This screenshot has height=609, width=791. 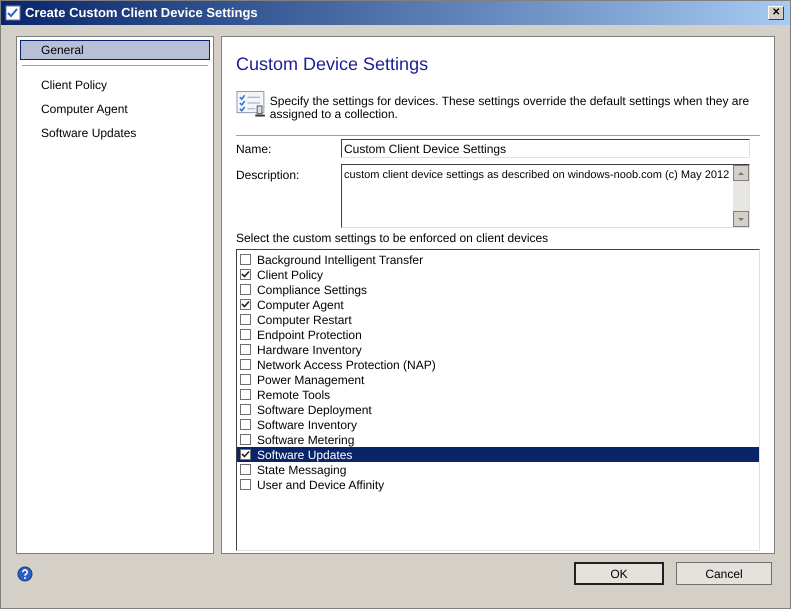 What do you see at coordinates (115, 109) in the screenshot?
I see `nav-item: Computer Agent` at bounding box center [115, 109].